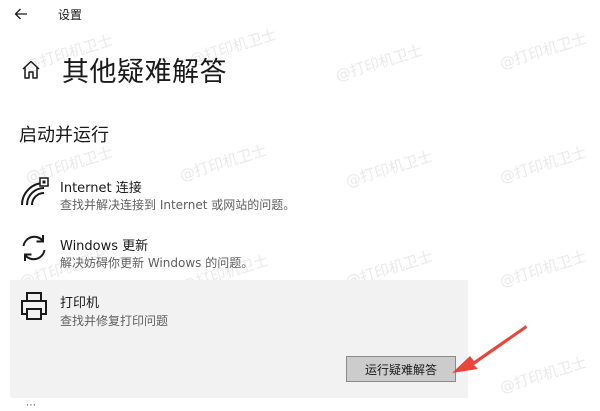 This screenshot has height=411, width=600. Describe the element at coordinates (239, 252) in the screenshot. I see `troubleshooter-windows-update: Windows 更新 解决妨碍你更新 Windows 的问题。` at that location.